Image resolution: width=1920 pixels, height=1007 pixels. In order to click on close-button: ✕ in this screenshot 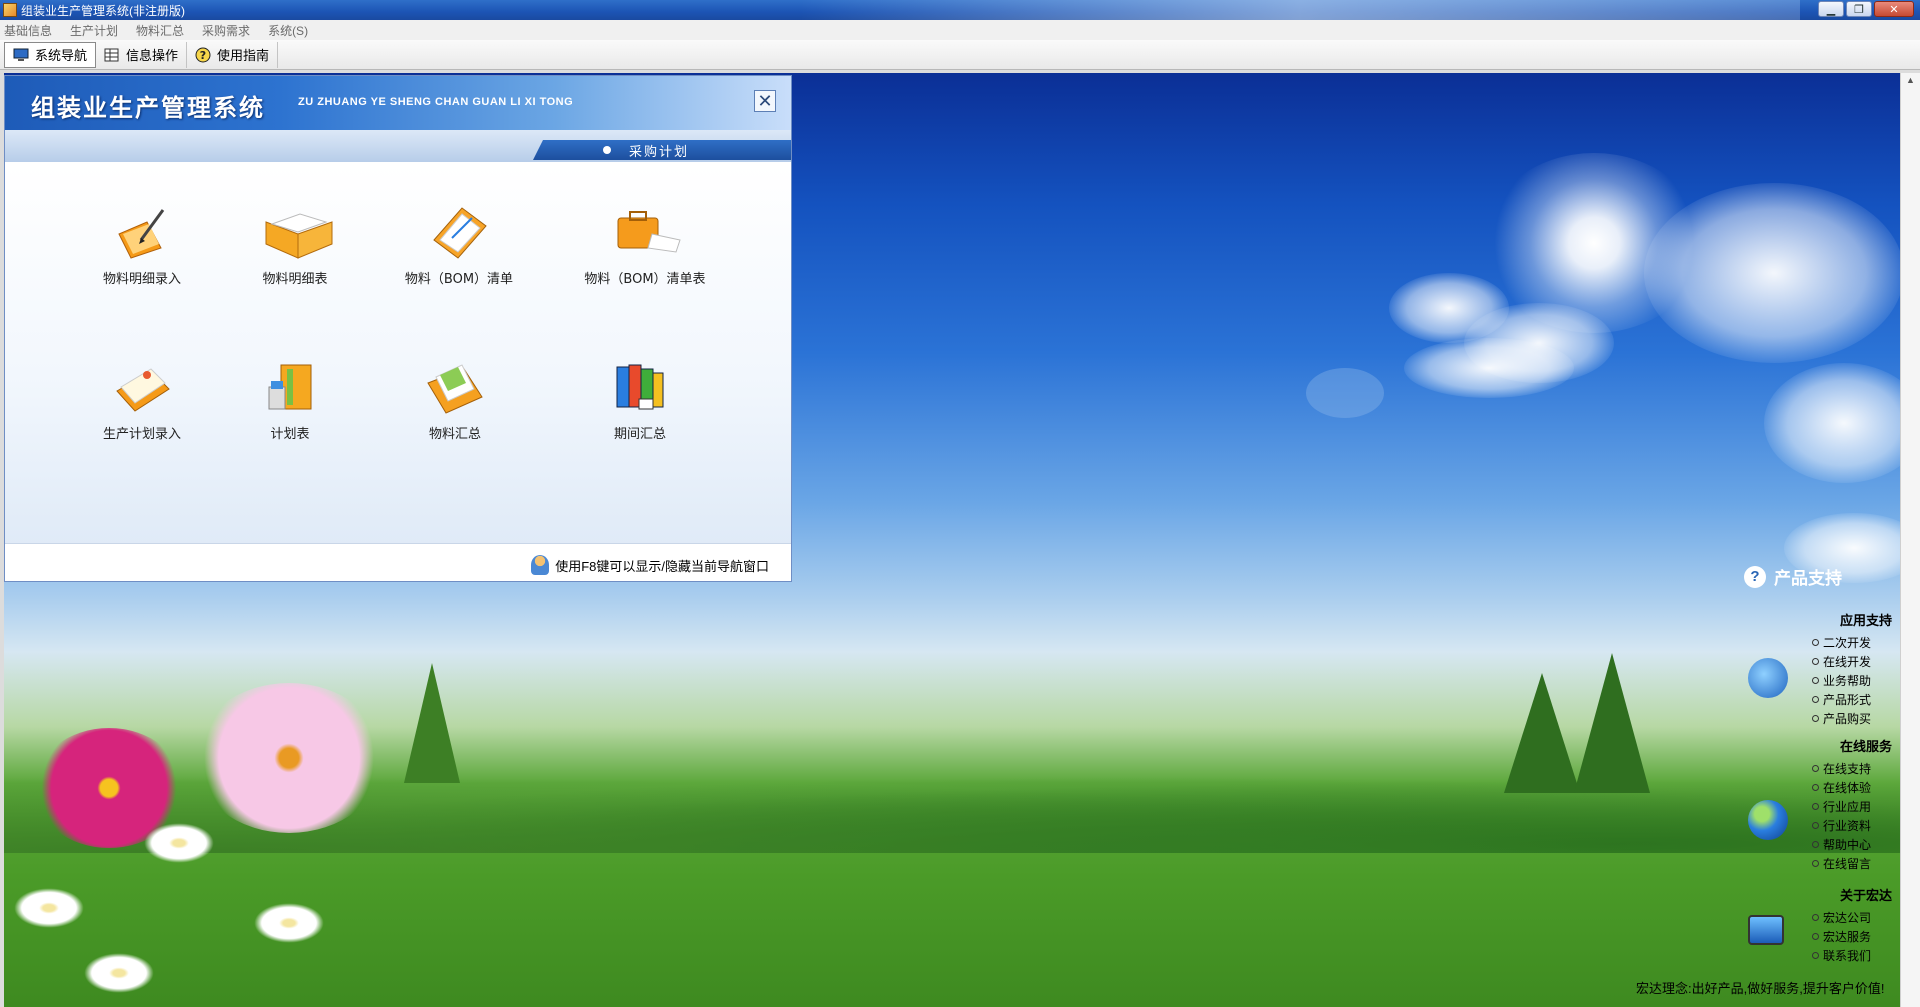, I will do `click(1894, 9)`.